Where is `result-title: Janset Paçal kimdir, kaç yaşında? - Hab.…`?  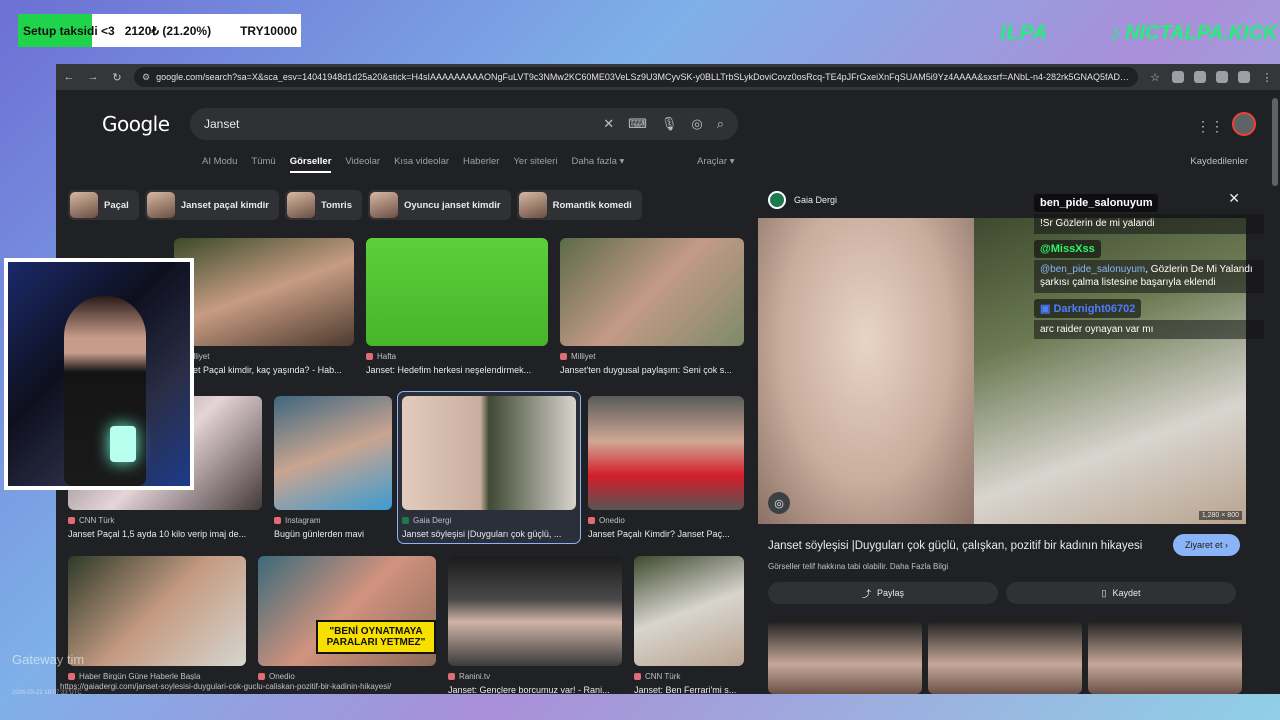 result-title: Janset Paçal kimdir, kaç yaşında? - Hab.… is located at coordinates (264, 370).